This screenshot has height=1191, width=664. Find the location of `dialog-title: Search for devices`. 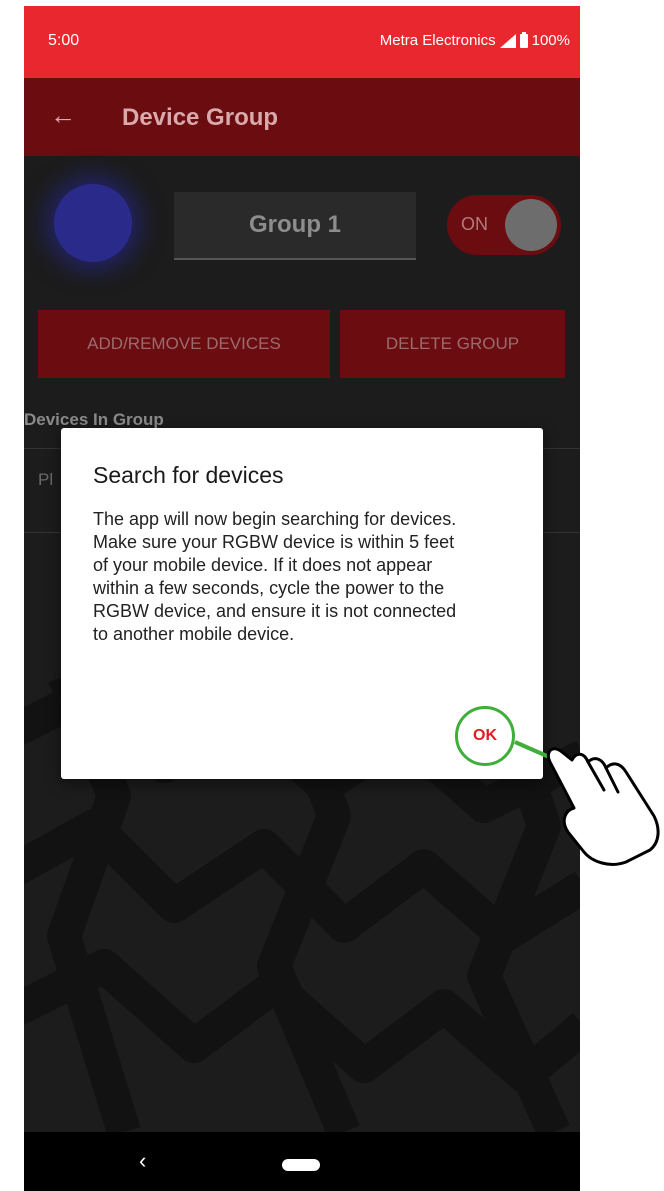

dialog-title: Search for devices is located at coordinates (188, 475).